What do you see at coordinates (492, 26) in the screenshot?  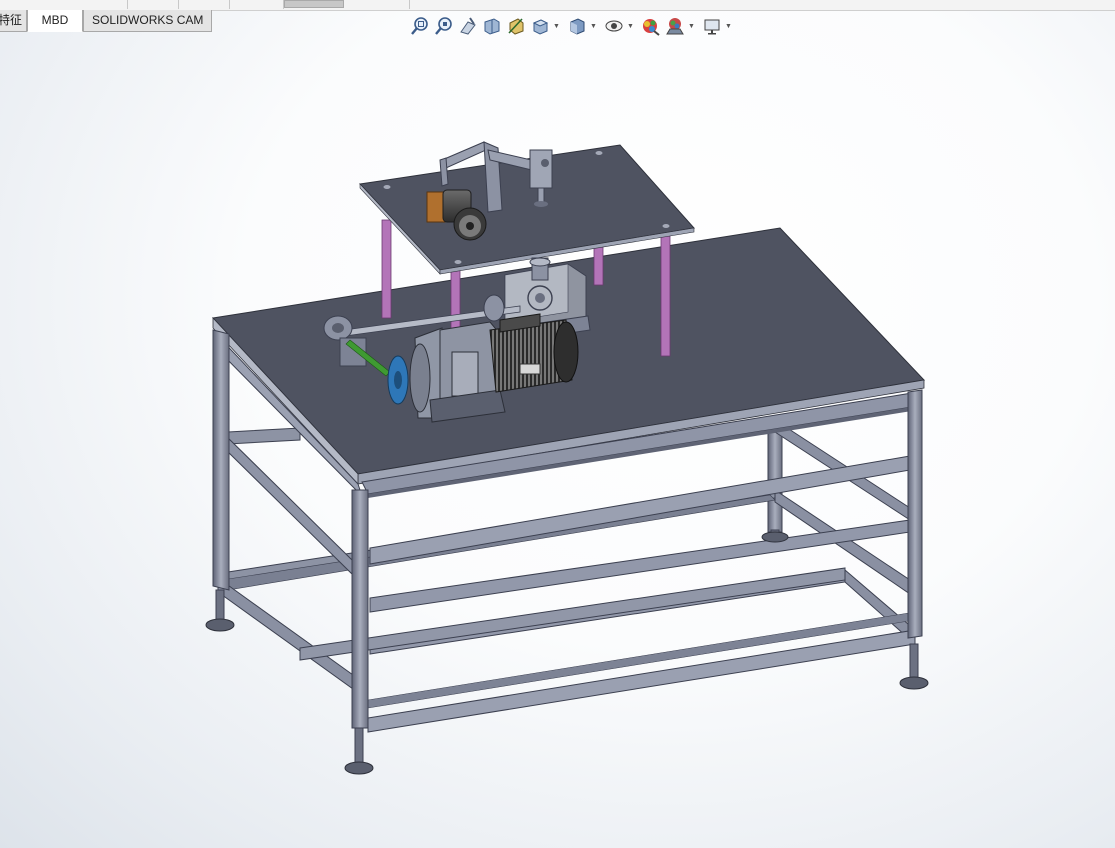 I see `section-view-icon` at bounding box center [492, 26].